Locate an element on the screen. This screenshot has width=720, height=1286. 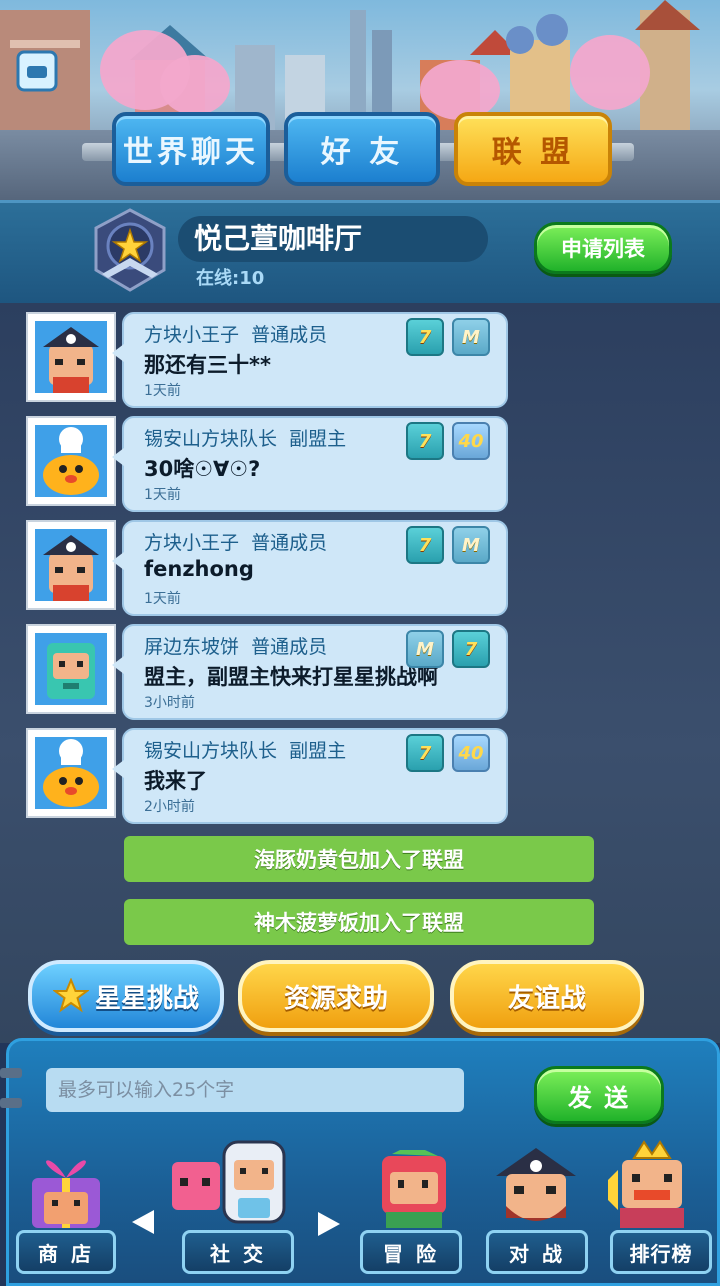
message-text: 30啥☉∀☉? is located at coordinates (202, 469).